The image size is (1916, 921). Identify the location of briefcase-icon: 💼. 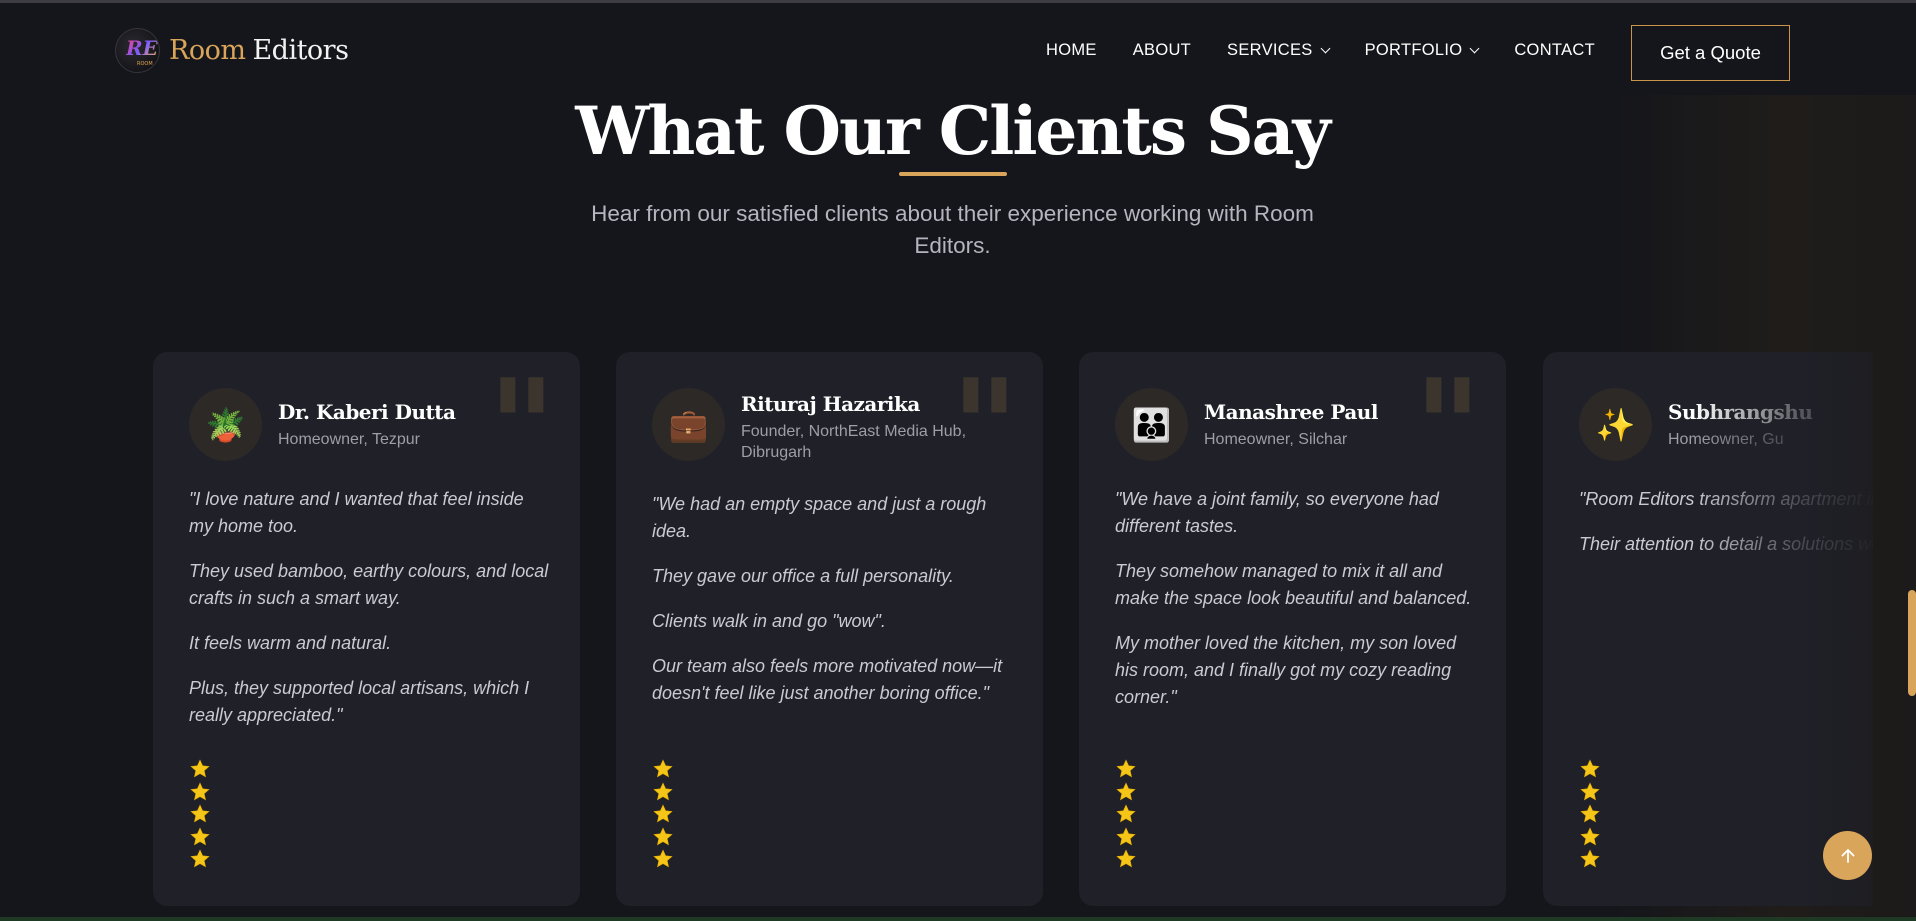
(688, 424).